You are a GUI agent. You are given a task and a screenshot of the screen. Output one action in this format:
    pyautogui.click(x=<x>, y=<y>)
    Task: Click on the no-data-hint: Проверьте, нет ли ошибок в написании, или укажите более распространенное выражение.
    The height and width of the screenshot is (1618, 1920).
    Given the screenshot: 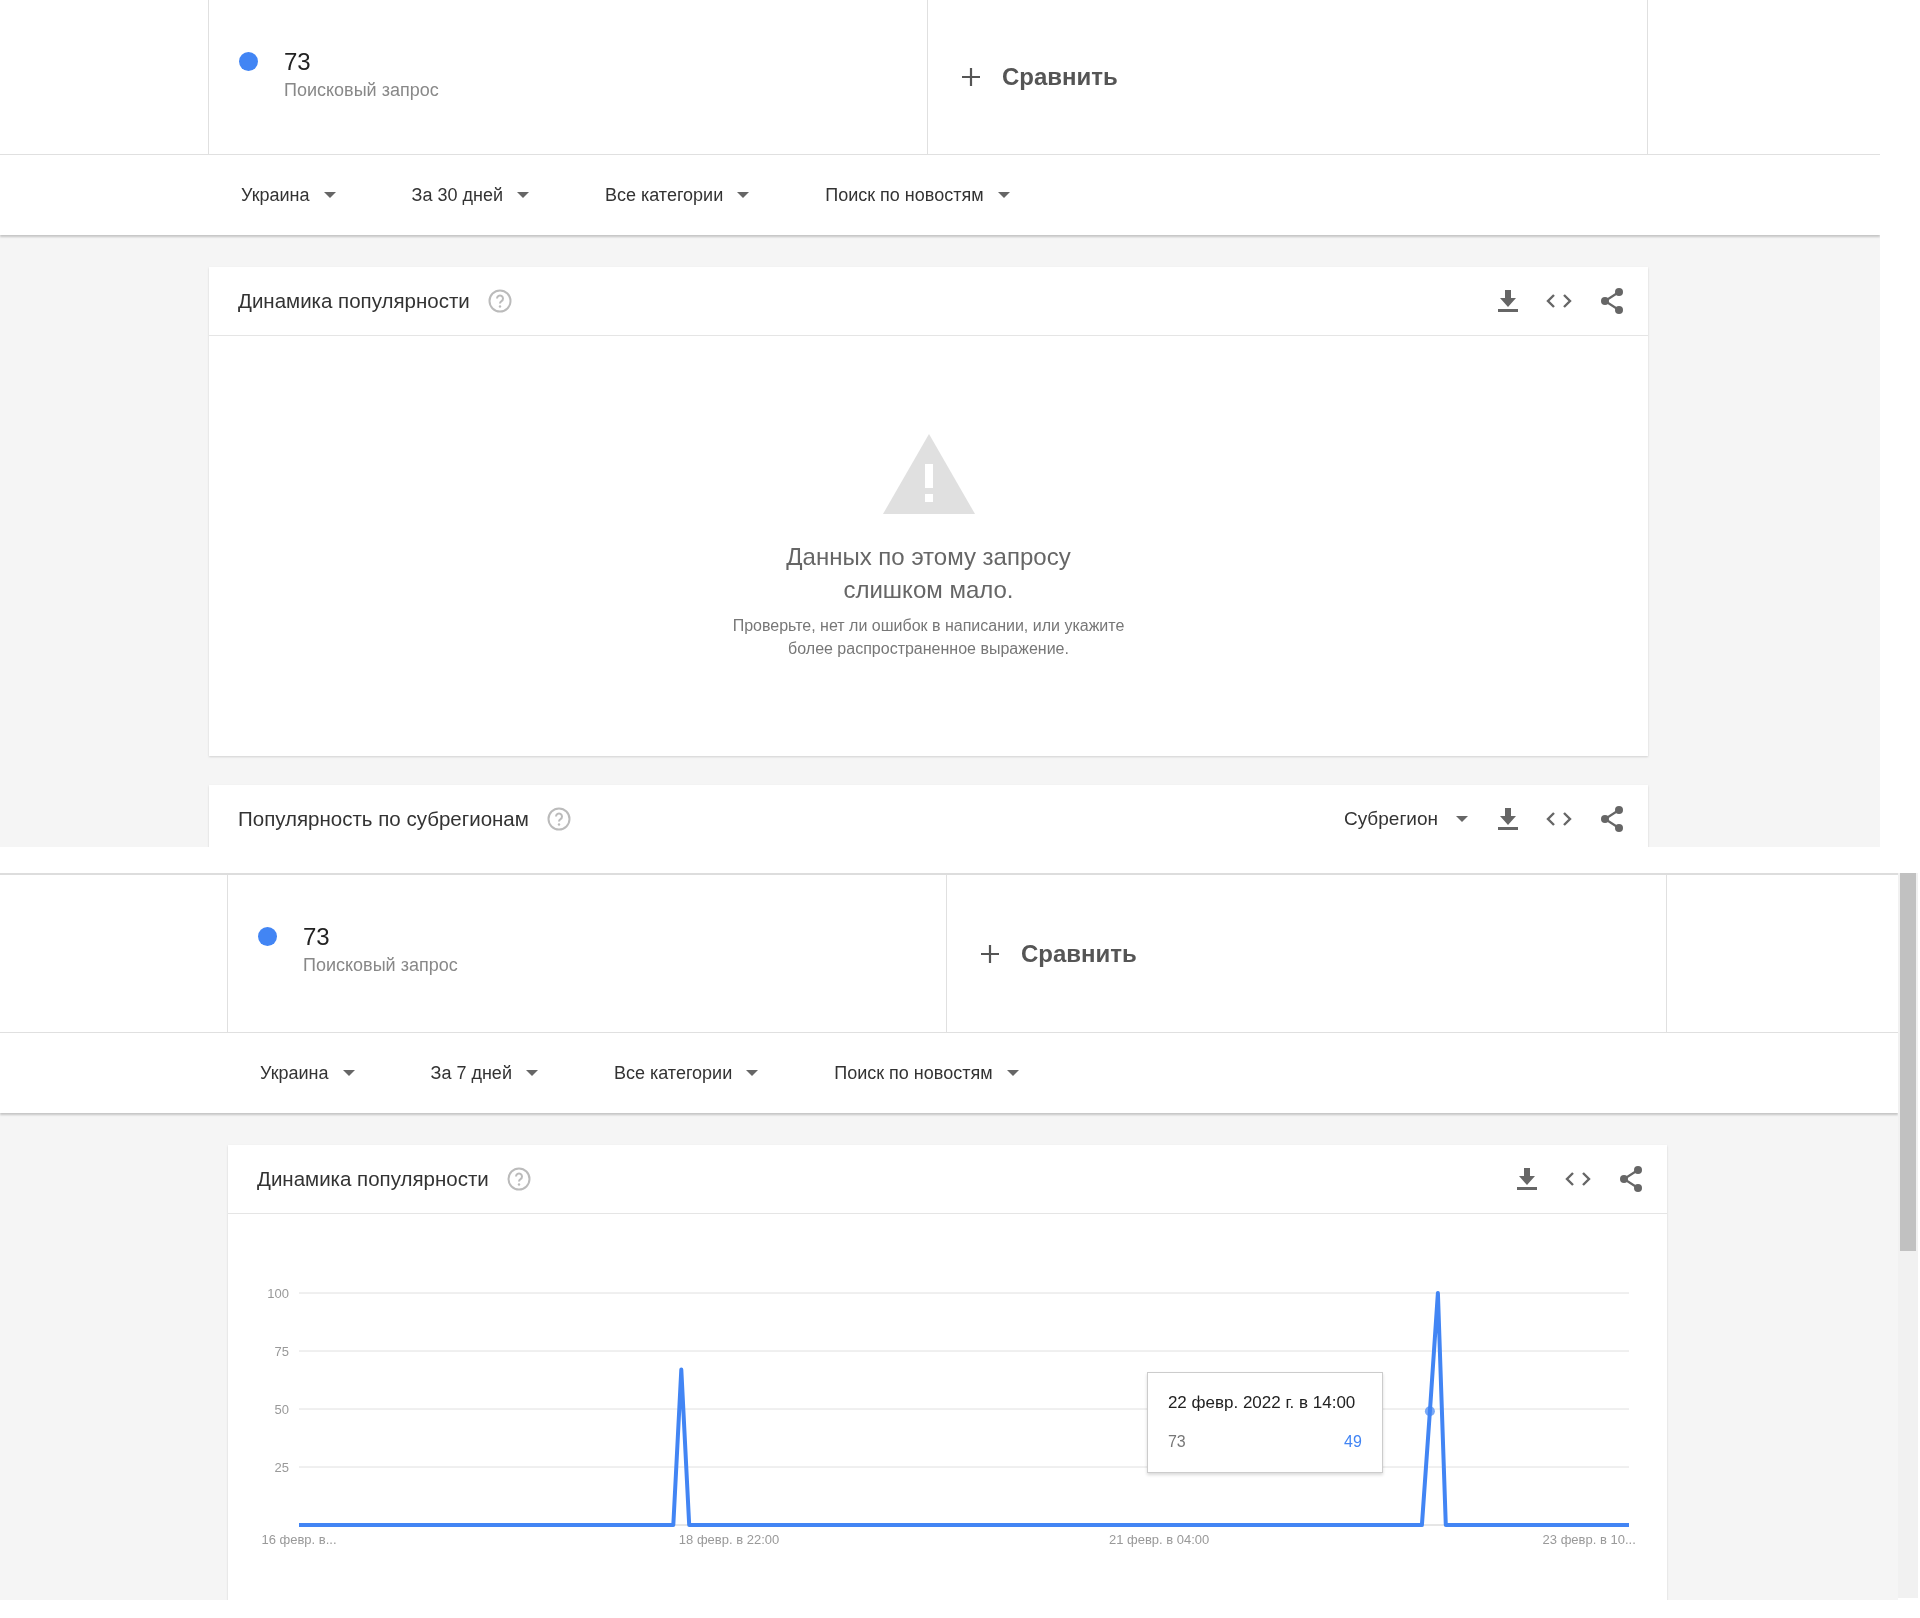 What is the action you would take?
    pyautogui.click(x=928, y=637)
    